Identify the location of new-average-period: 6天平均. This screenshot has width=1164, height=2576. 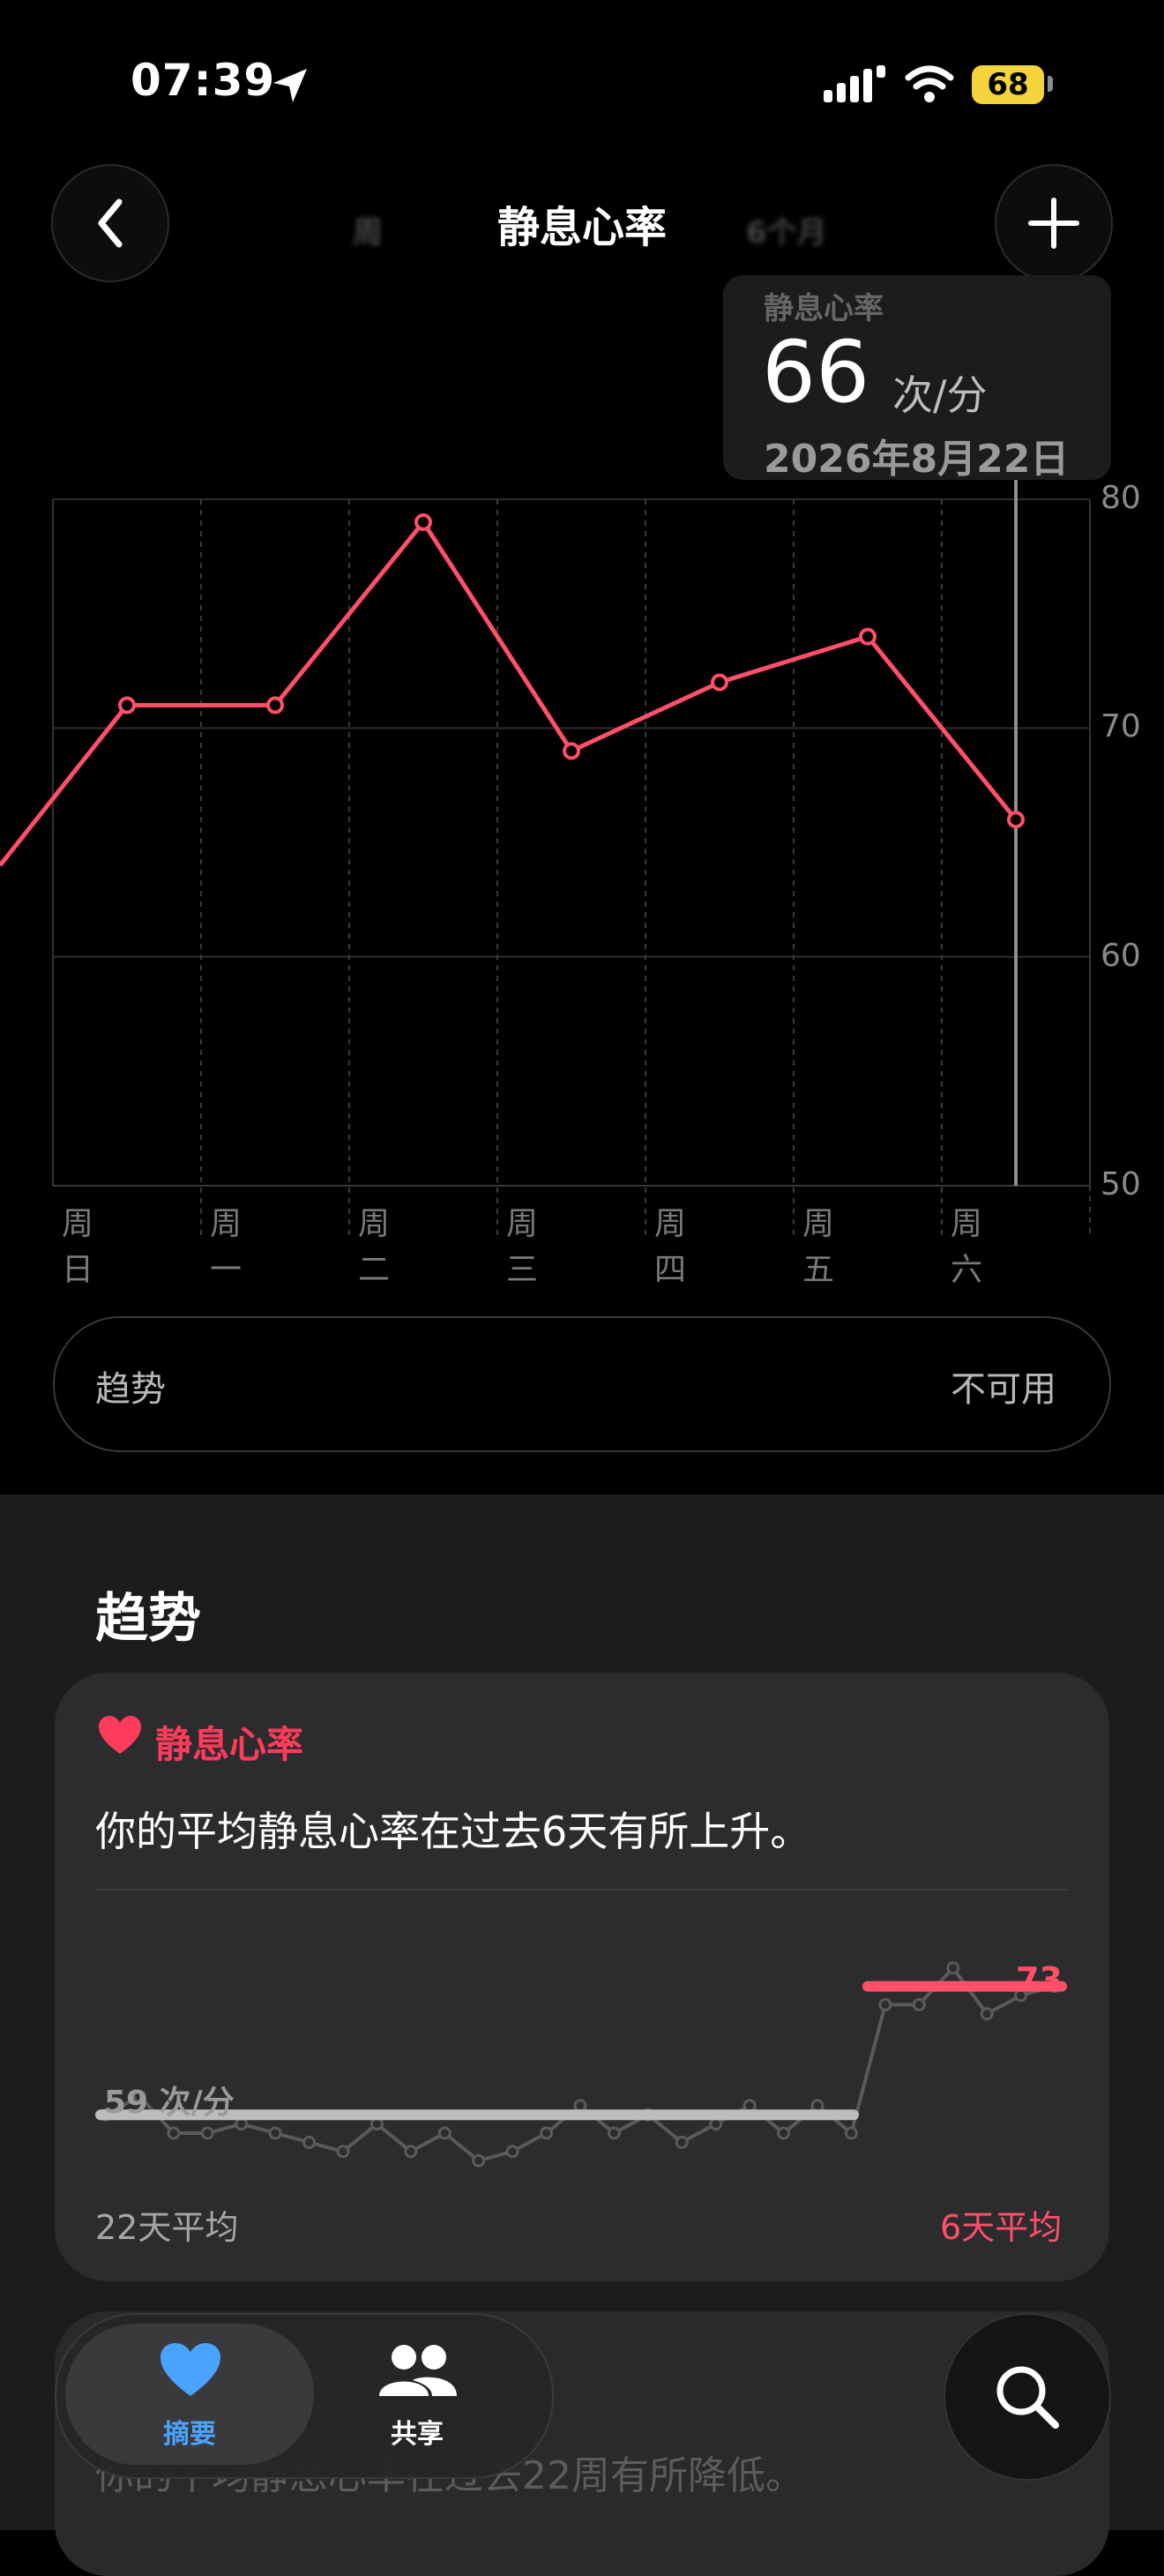
(1001, 2227).